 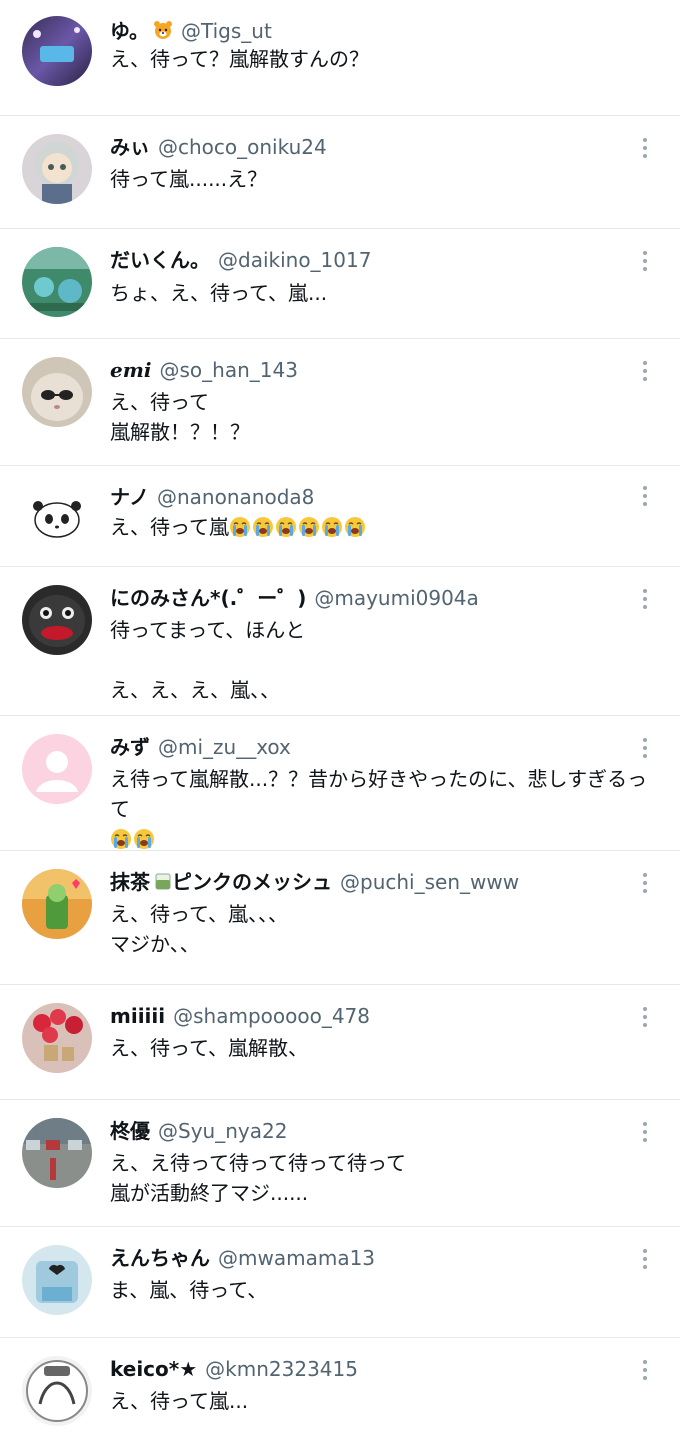 I want to click on tweet-text: え、待って、嵐解散、, so click(x=209, y=1048).